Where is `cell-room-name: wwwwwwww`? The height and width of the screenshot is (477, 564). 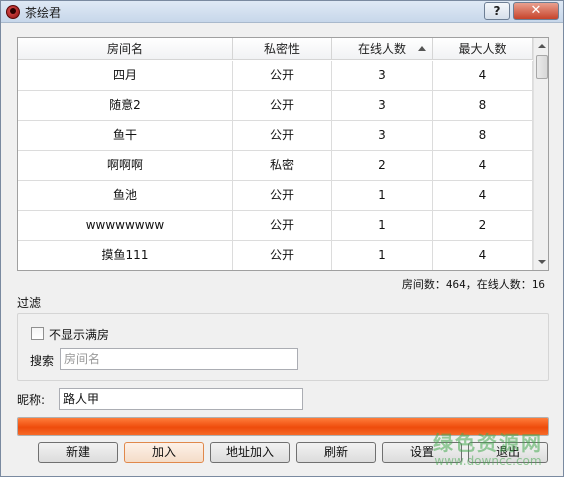
cell-room-name: wwwwwwww is located at coordinates (125, 225).